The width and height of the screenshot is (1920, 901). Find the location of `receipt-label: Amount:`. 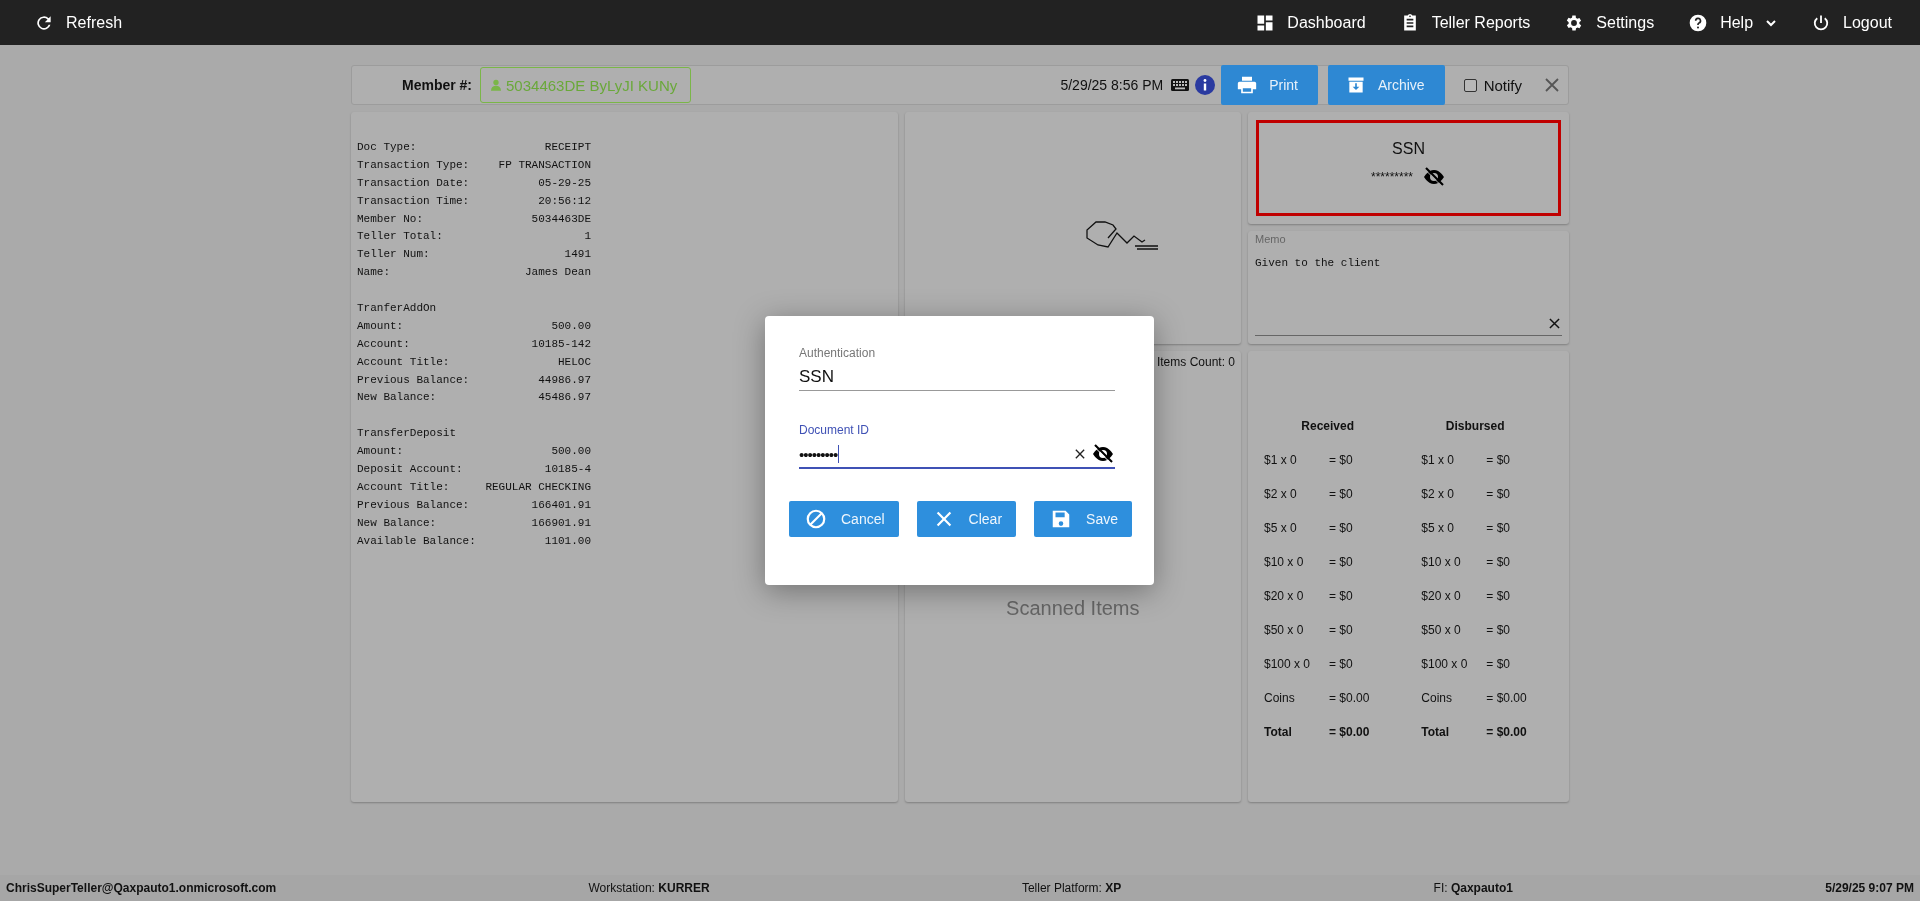

receipt-label: Amount: is located at coordinates (380, 452).